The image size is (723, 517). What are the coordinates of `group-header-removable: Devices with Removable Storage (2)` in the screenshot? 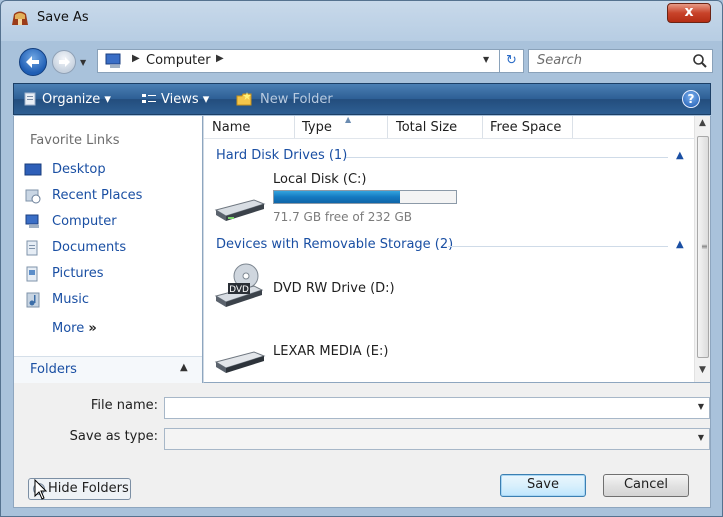 It's located at (334, 244).